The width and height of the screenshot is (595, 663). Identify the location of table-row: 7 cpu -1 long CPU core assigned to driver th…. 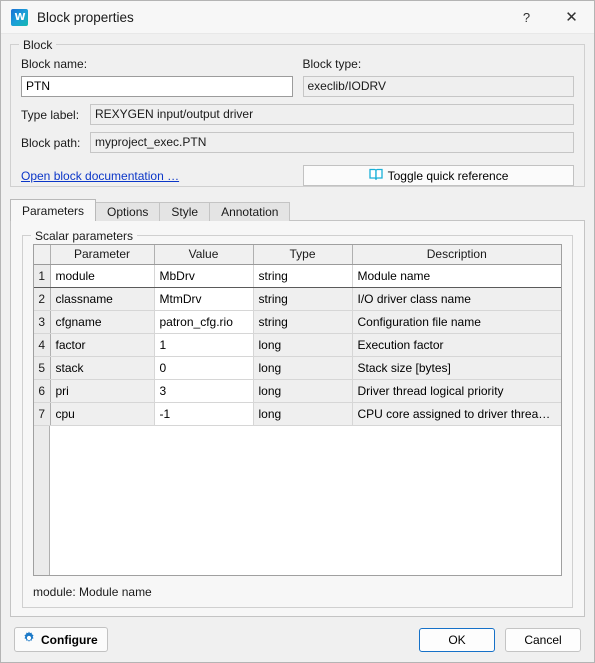
(297, 414).